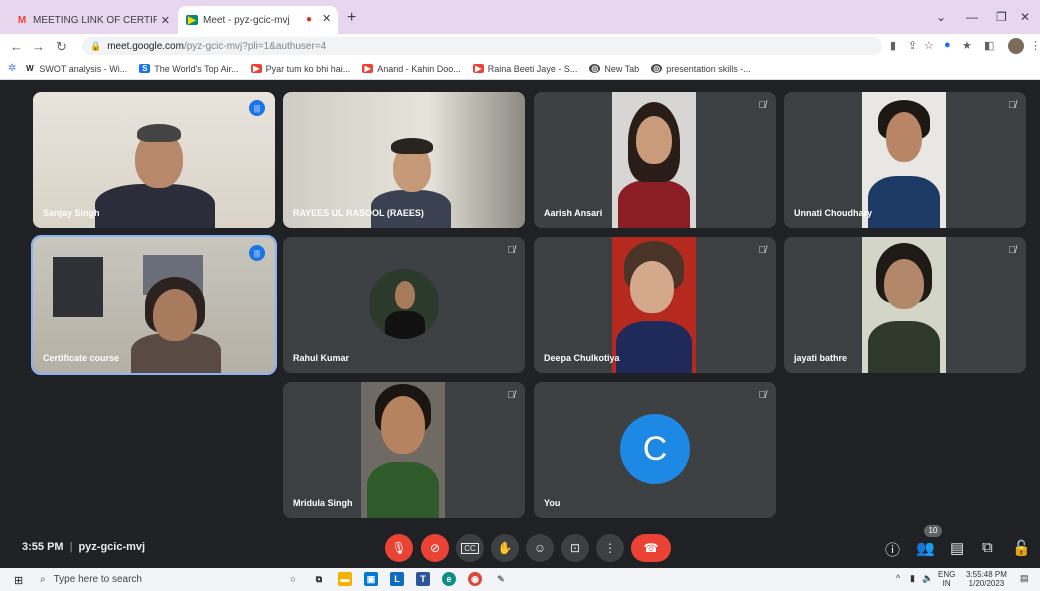 This screenshot has width=1040, height=591. I want to click on participant-tile: RAYEES UL RASOOL (RAEES), so click(404, 160).